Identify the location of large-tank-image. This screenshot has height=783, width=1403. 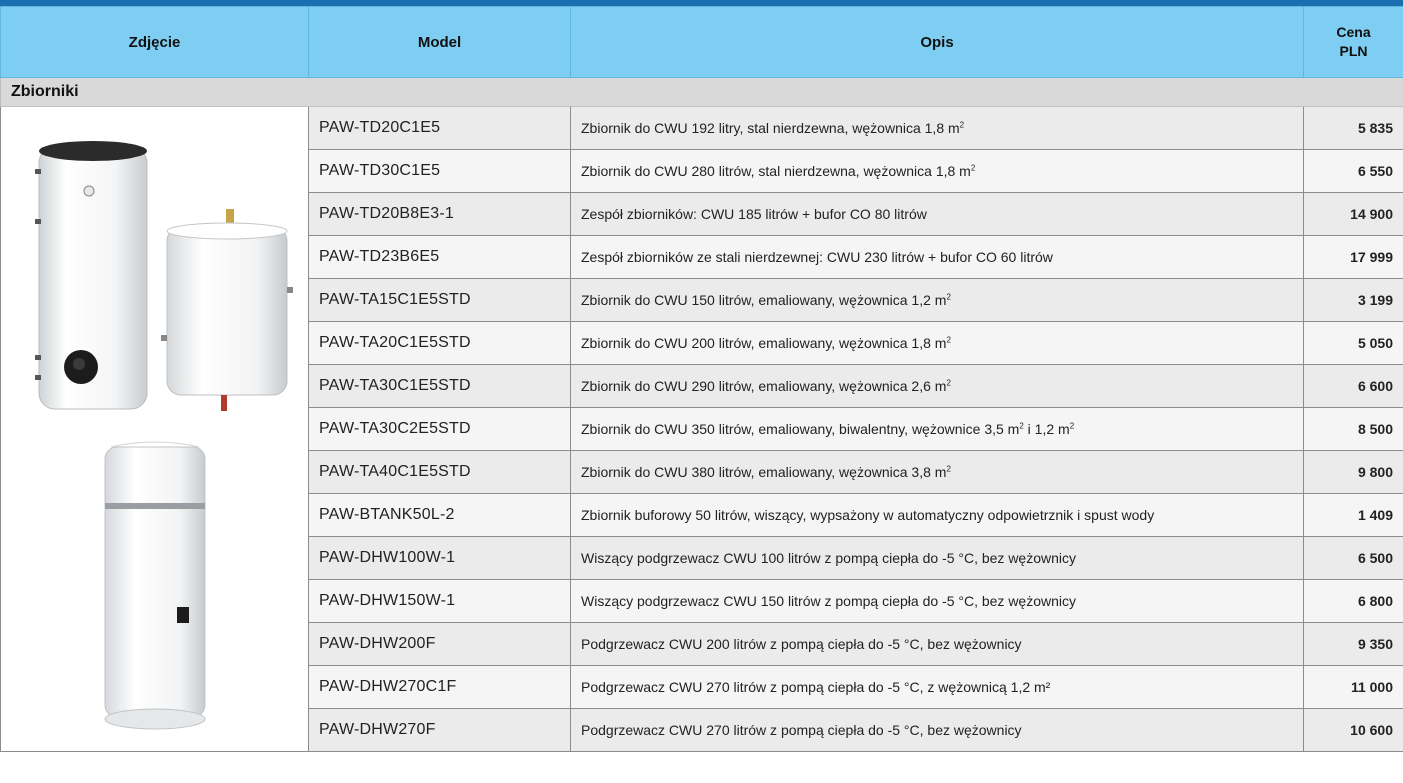
(91, 275).